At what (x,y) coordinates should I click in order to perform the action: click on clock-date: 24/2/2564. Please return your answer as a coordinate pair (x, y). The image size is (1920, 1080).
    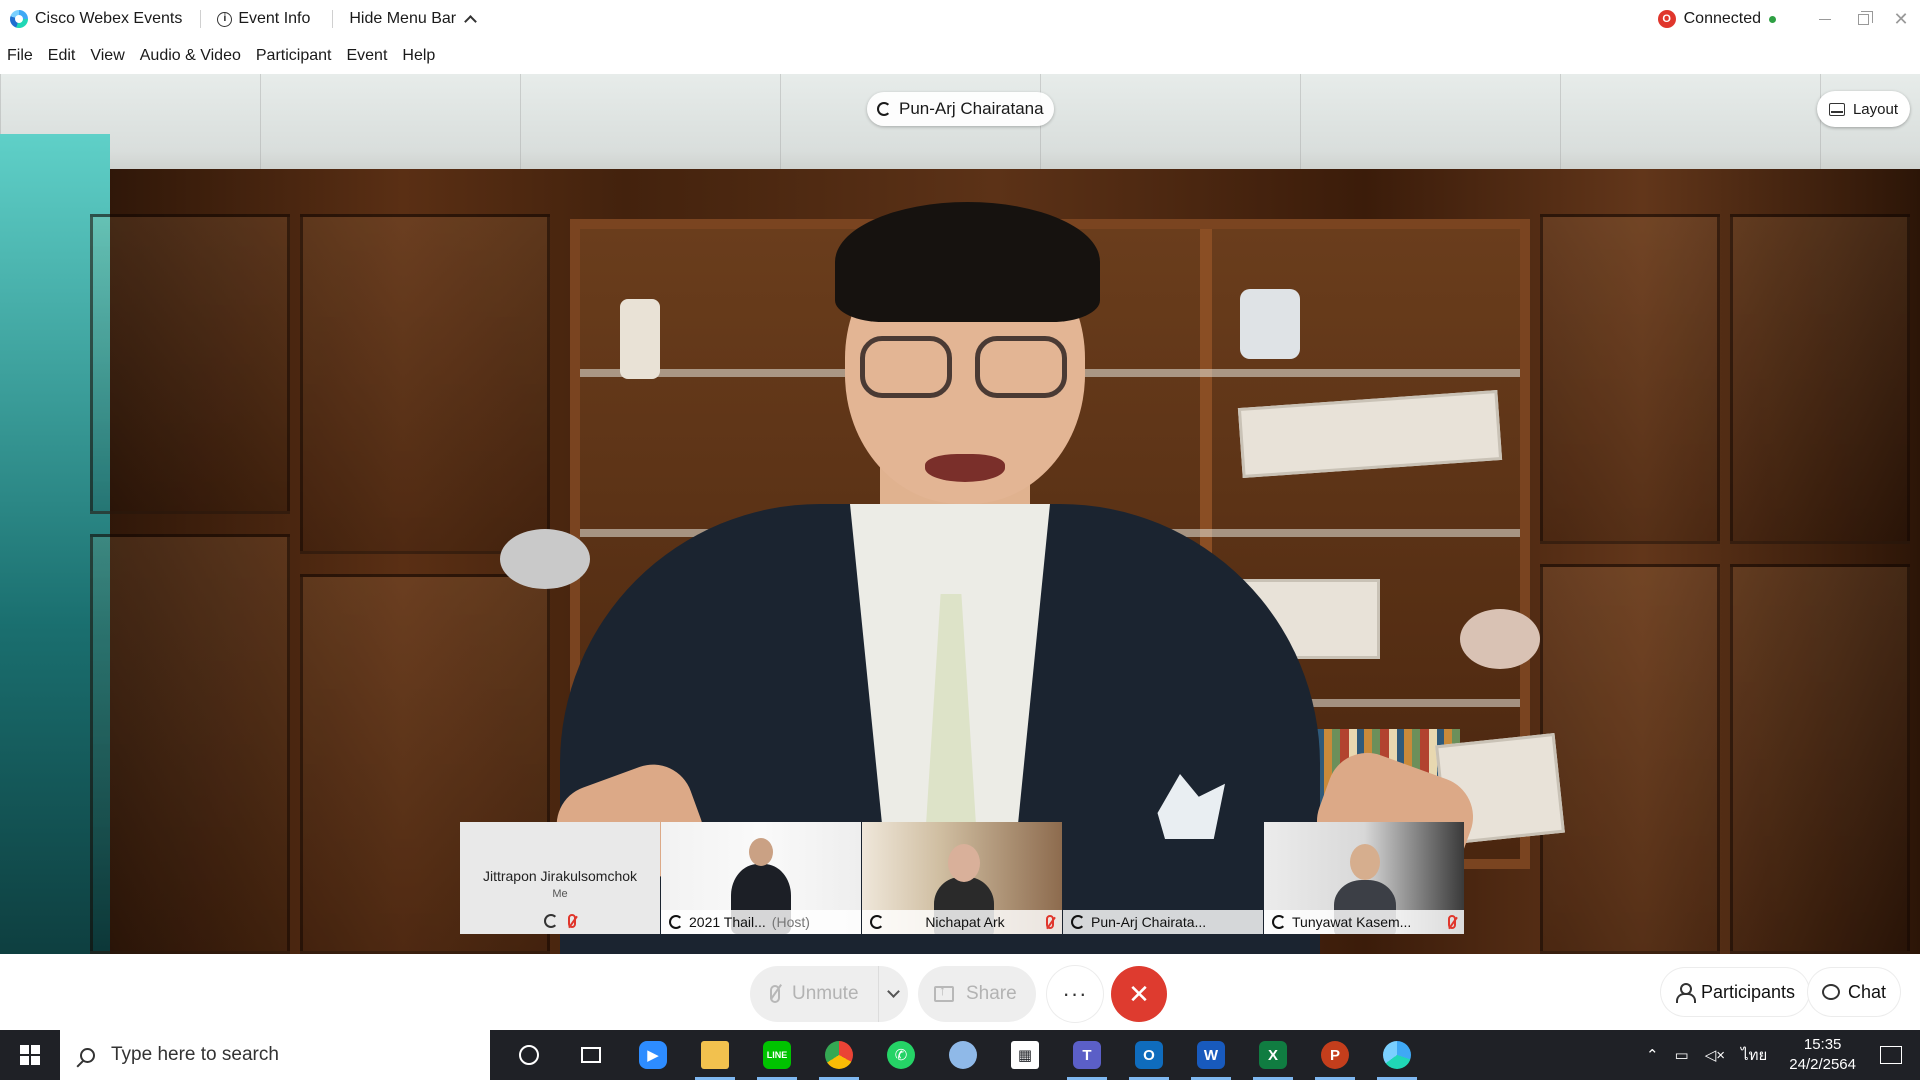
    Looking at the image, I should click on (1822, 1064).